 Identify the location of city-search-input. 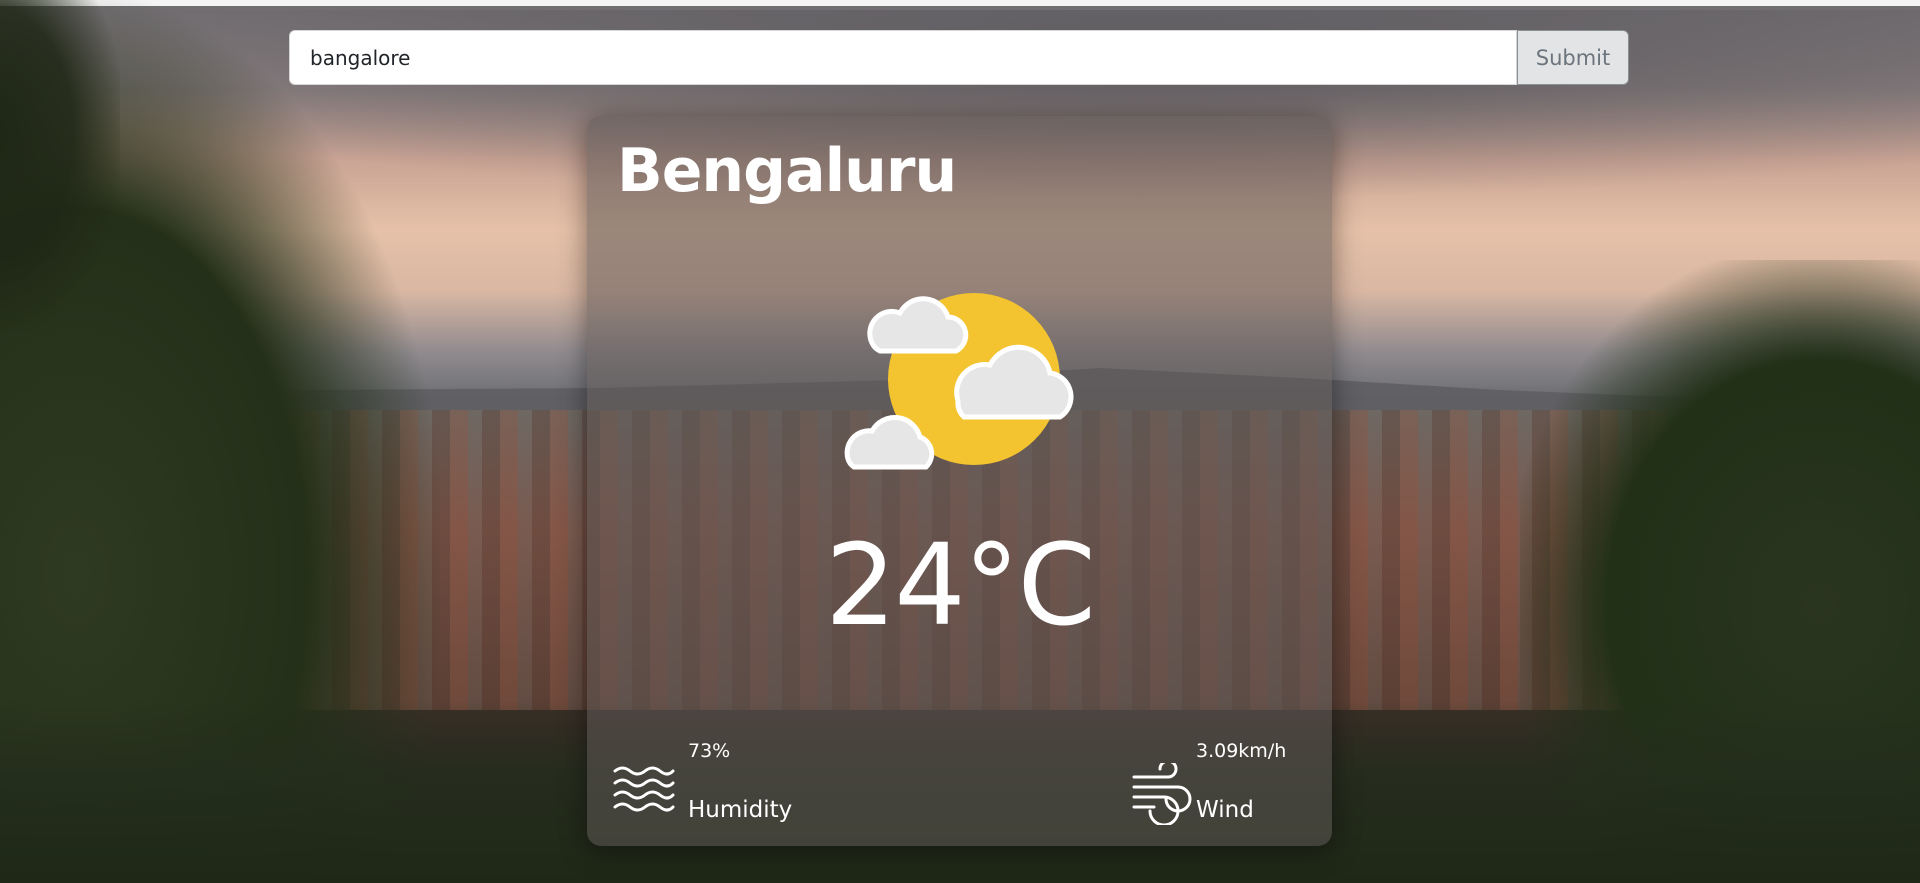
(903, 57).